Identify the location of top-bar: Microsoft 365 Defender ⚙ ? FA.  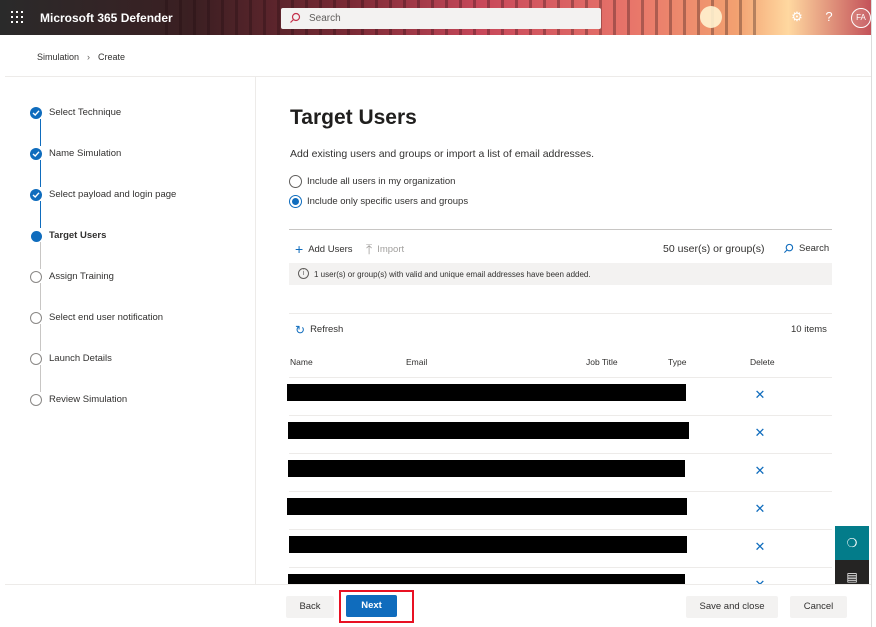
(438, 17).